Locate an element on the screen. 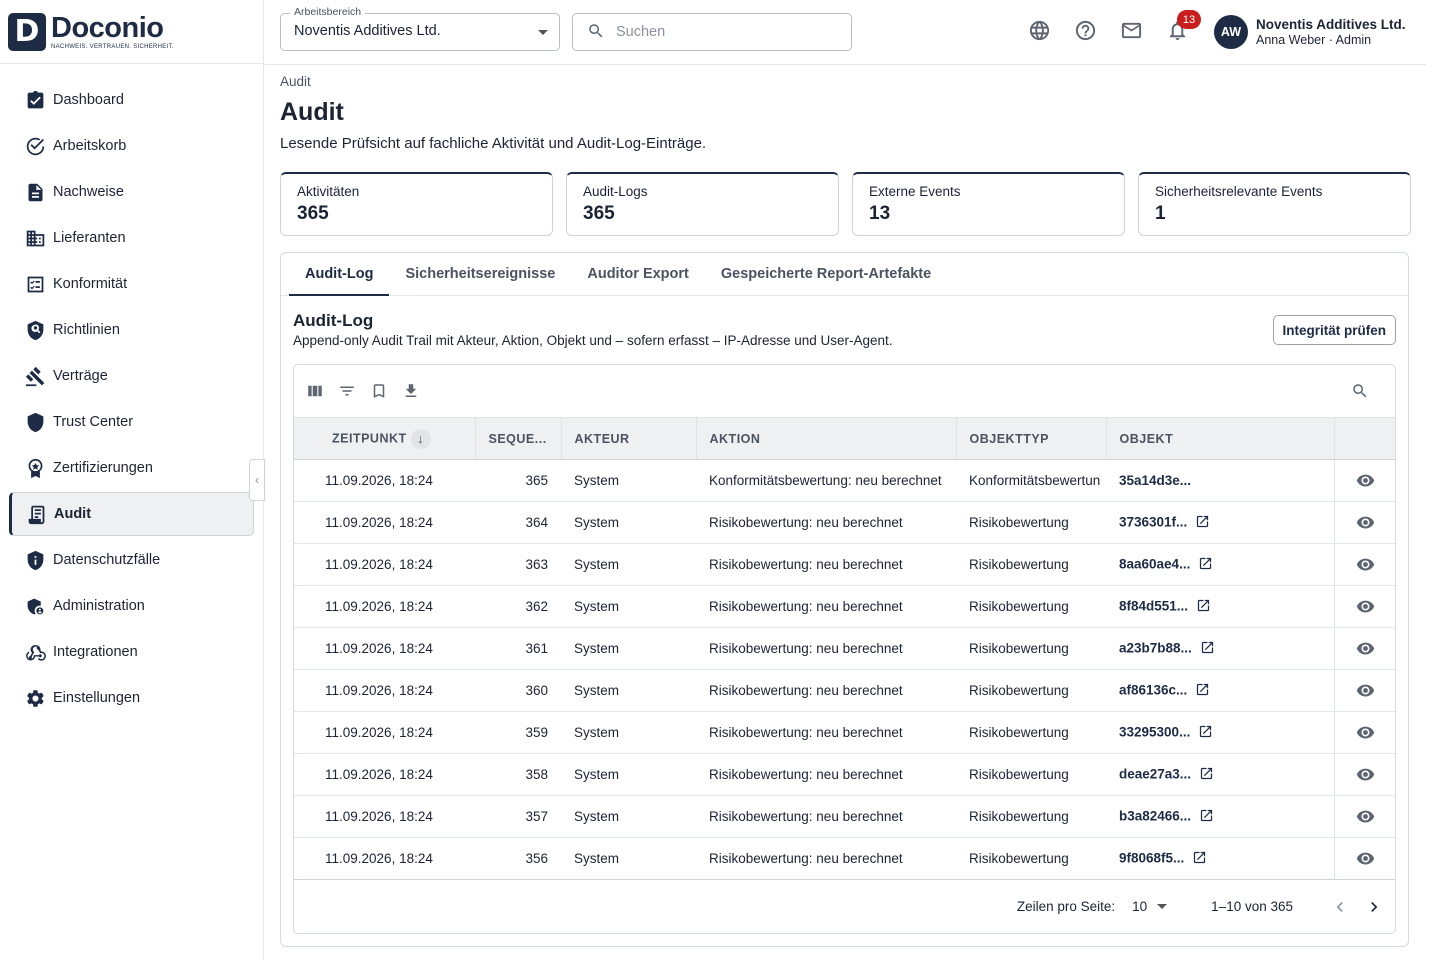  sidebar-item-trust-center: Trust Center is located at coordinates (131, 422).